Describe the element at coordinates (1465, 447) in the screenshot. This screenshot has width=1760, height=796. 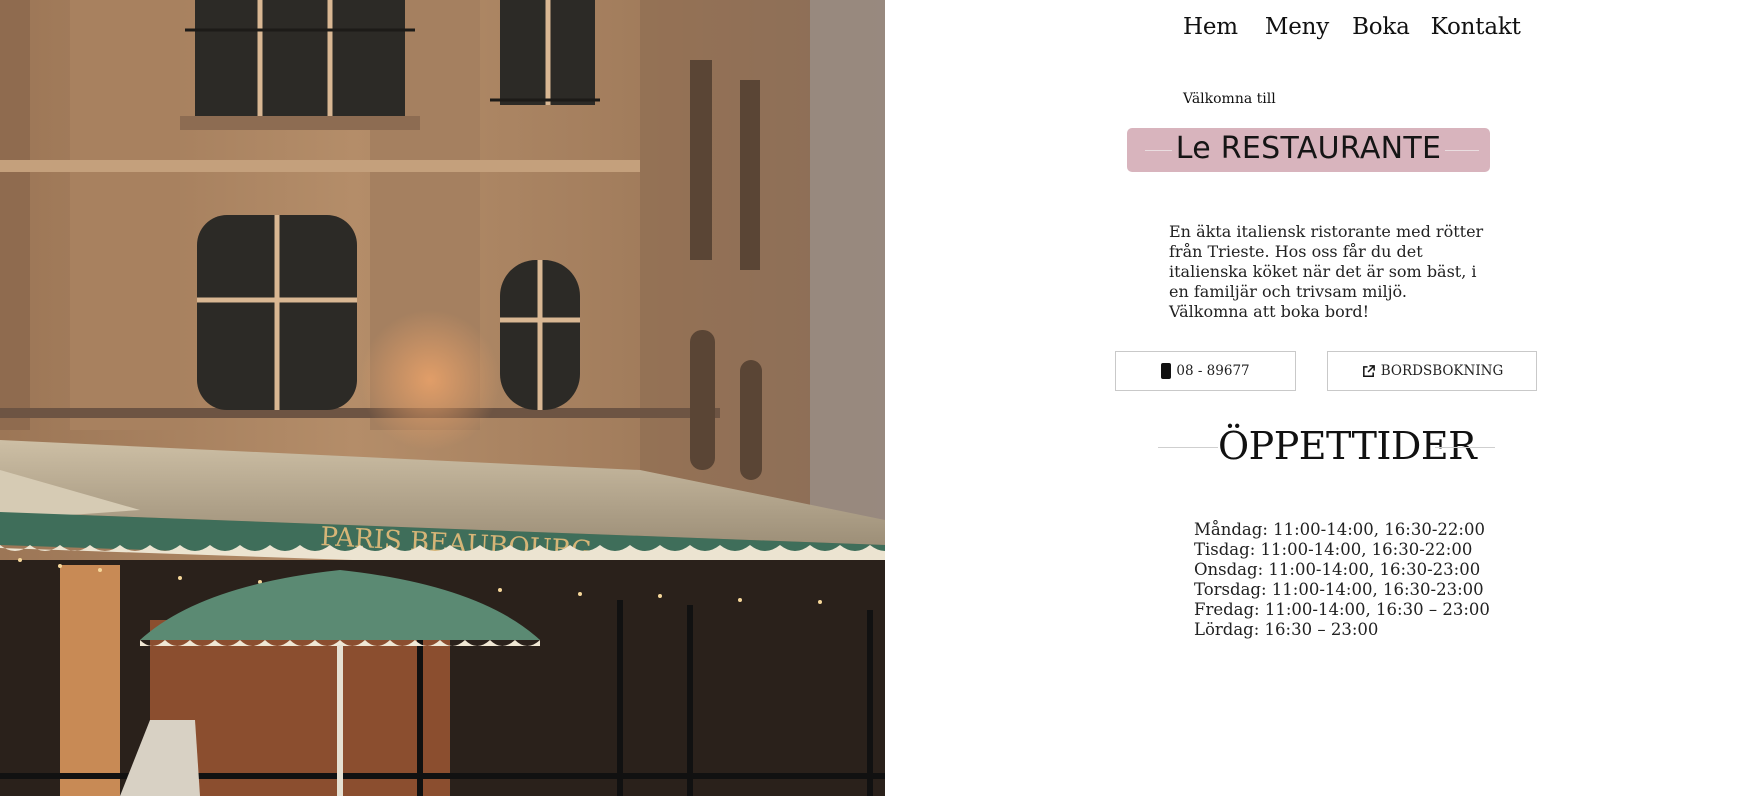
I see `heading-divider-right` at that location.